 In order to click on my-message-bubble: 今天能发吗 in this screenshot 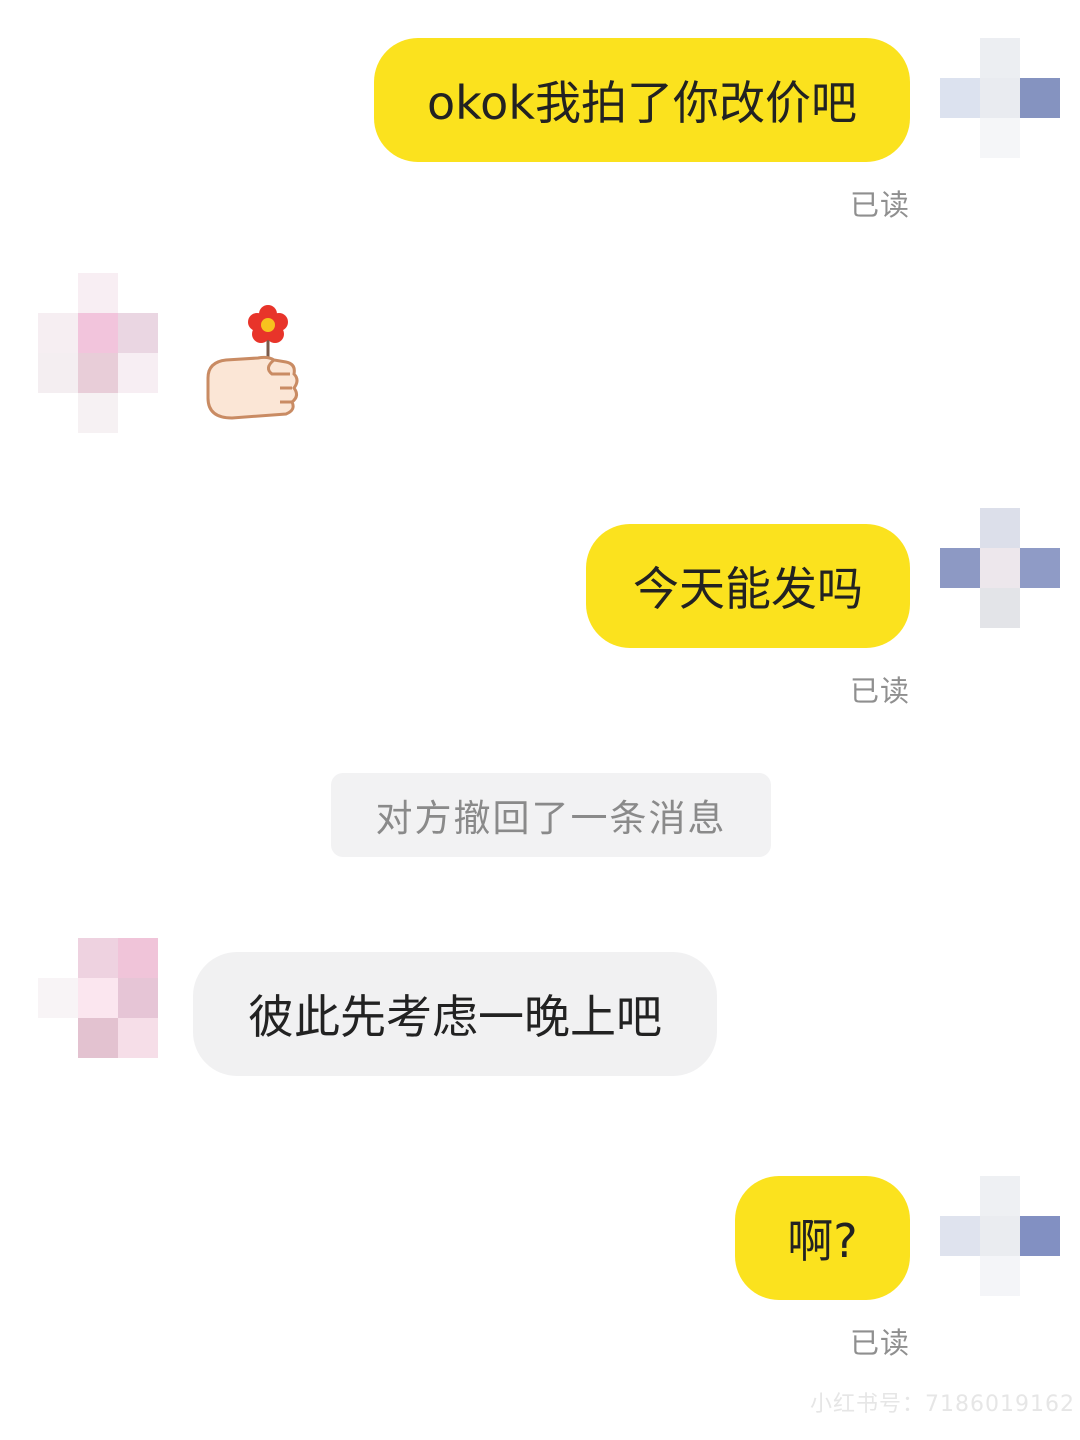, I will do `click(748, 586)`.